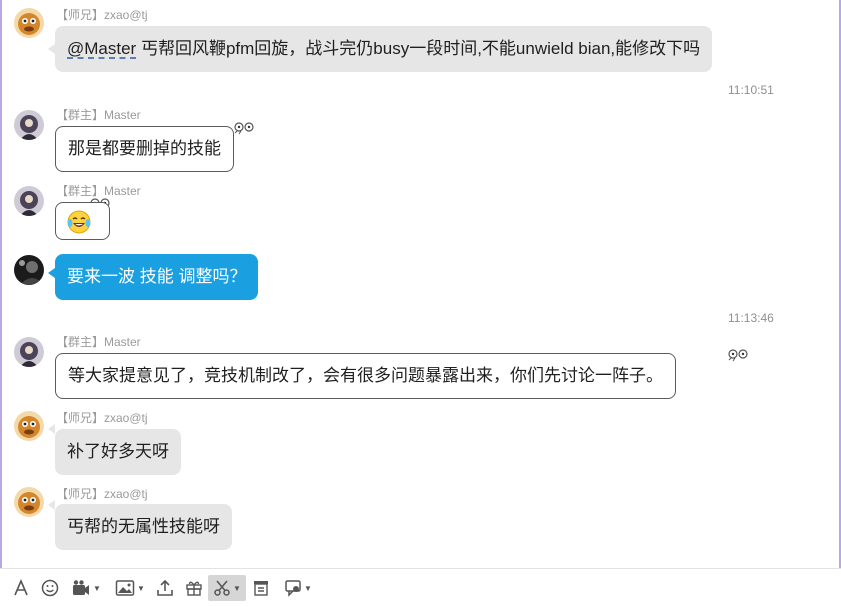 The image size is (841, 607). I want to click on clipboard-icon, so click(261, 588).